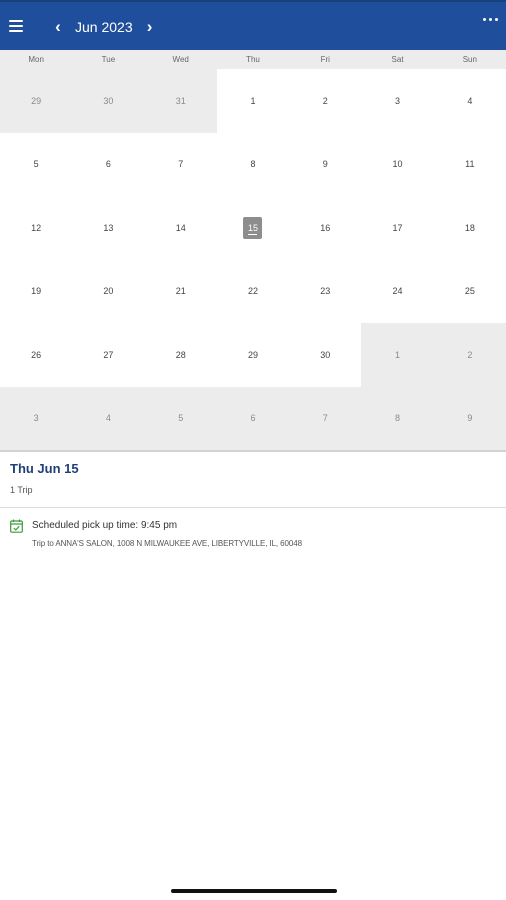 The height and width of the screenshot is (900, 506). I want to click on calendar-day: 22, so click(253, 292).